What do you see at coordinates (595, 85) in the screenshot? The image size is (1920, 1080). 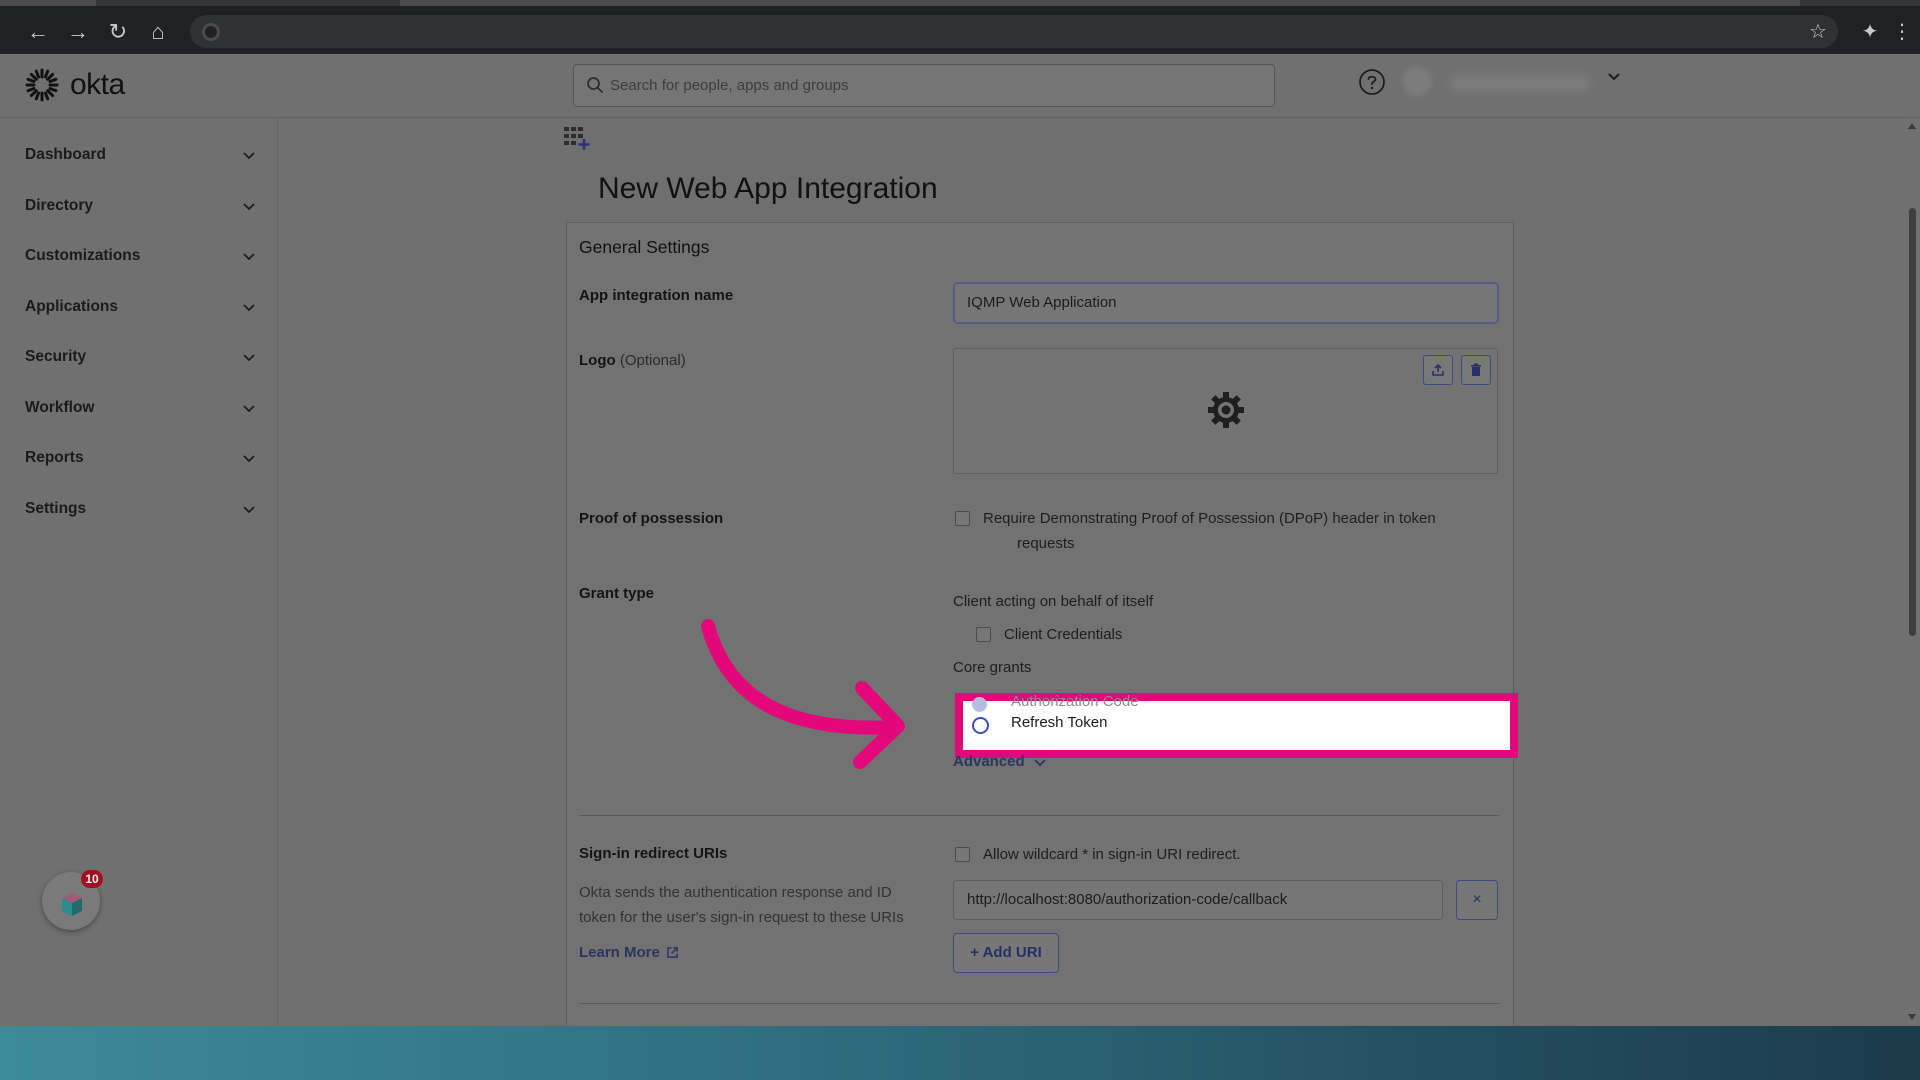 I see `search-icon` at bounding box center [595, 85].